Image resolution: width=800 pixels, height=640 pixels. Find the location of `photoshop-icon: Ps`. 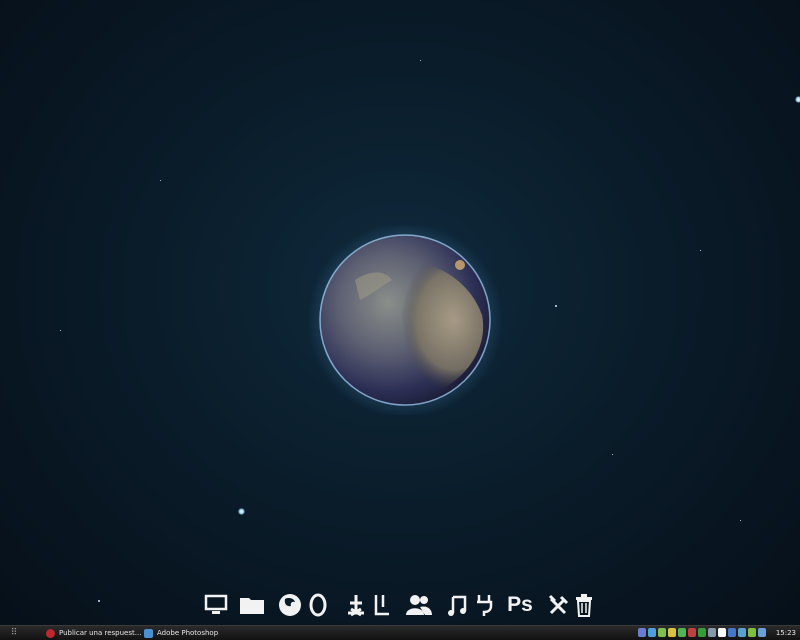

photoshop-icon: Ps is located at coordinates (520, 605).